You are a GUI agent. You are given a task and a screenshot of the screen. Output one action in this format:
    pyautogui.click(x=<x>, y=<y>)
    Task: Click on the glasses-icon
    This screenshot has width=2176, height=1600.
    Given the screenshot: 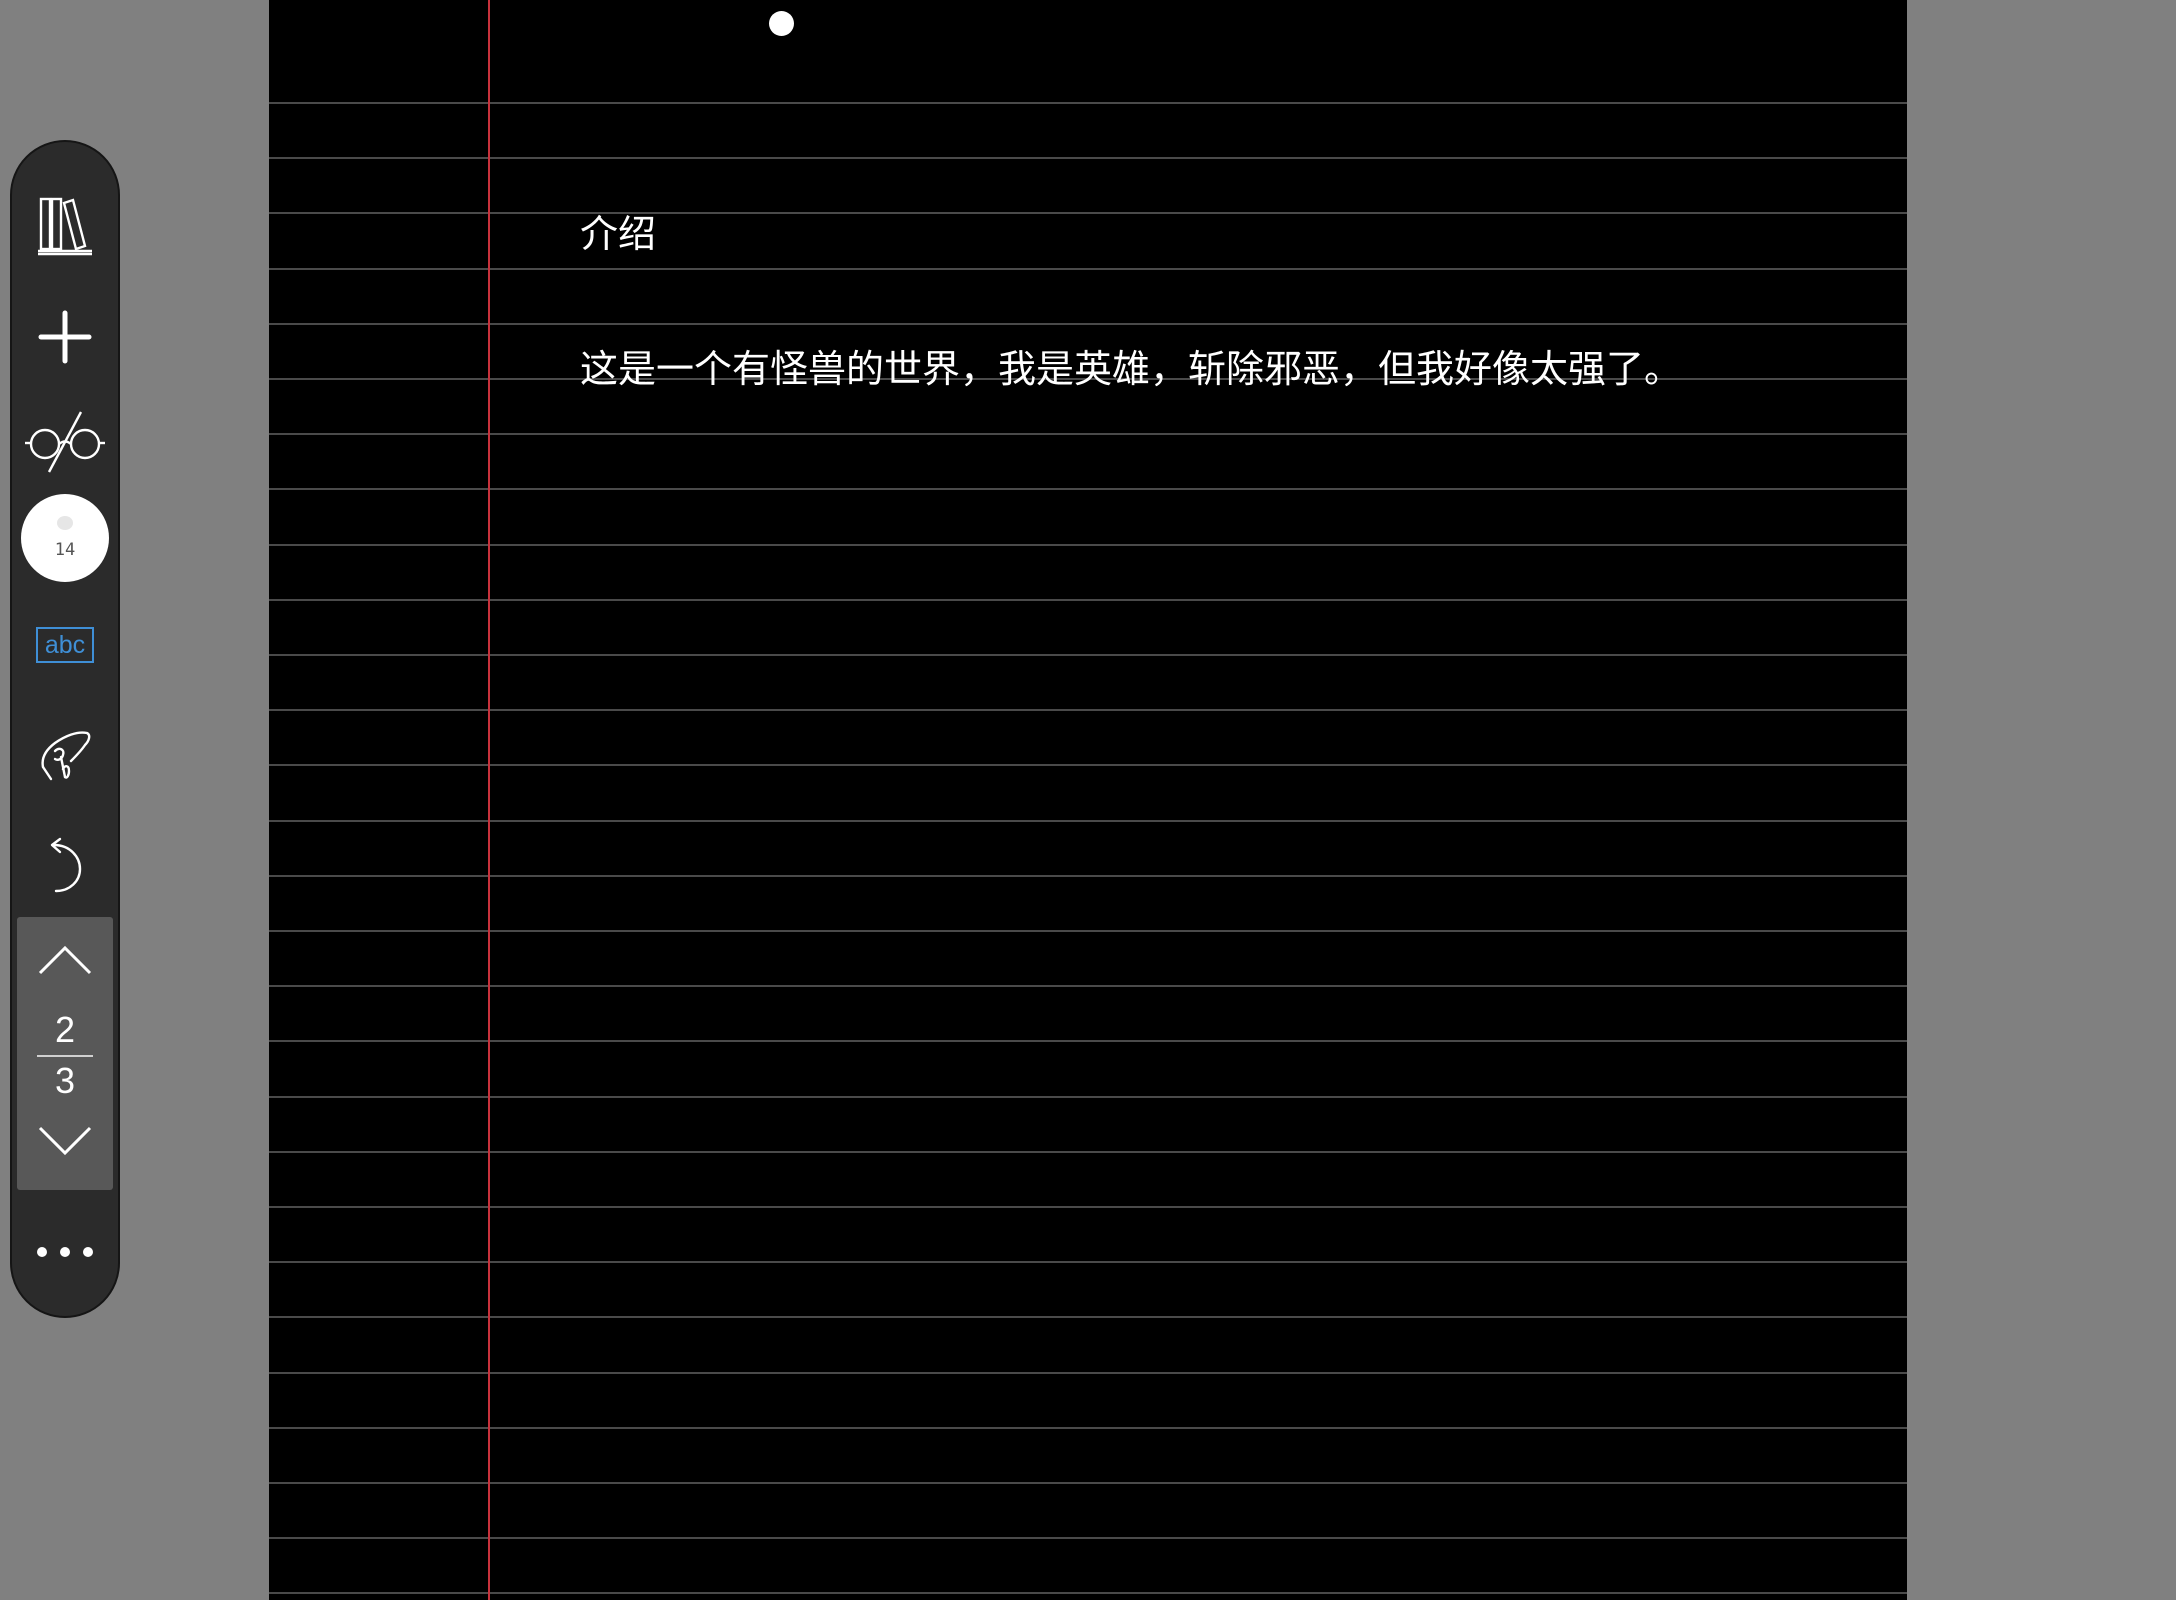 What is the action you would take?
    pyautogui.click(x=65, y=442)
    